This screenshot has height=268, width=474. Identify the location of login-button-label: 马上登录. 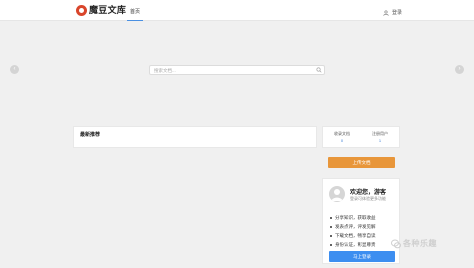
(362, 256).